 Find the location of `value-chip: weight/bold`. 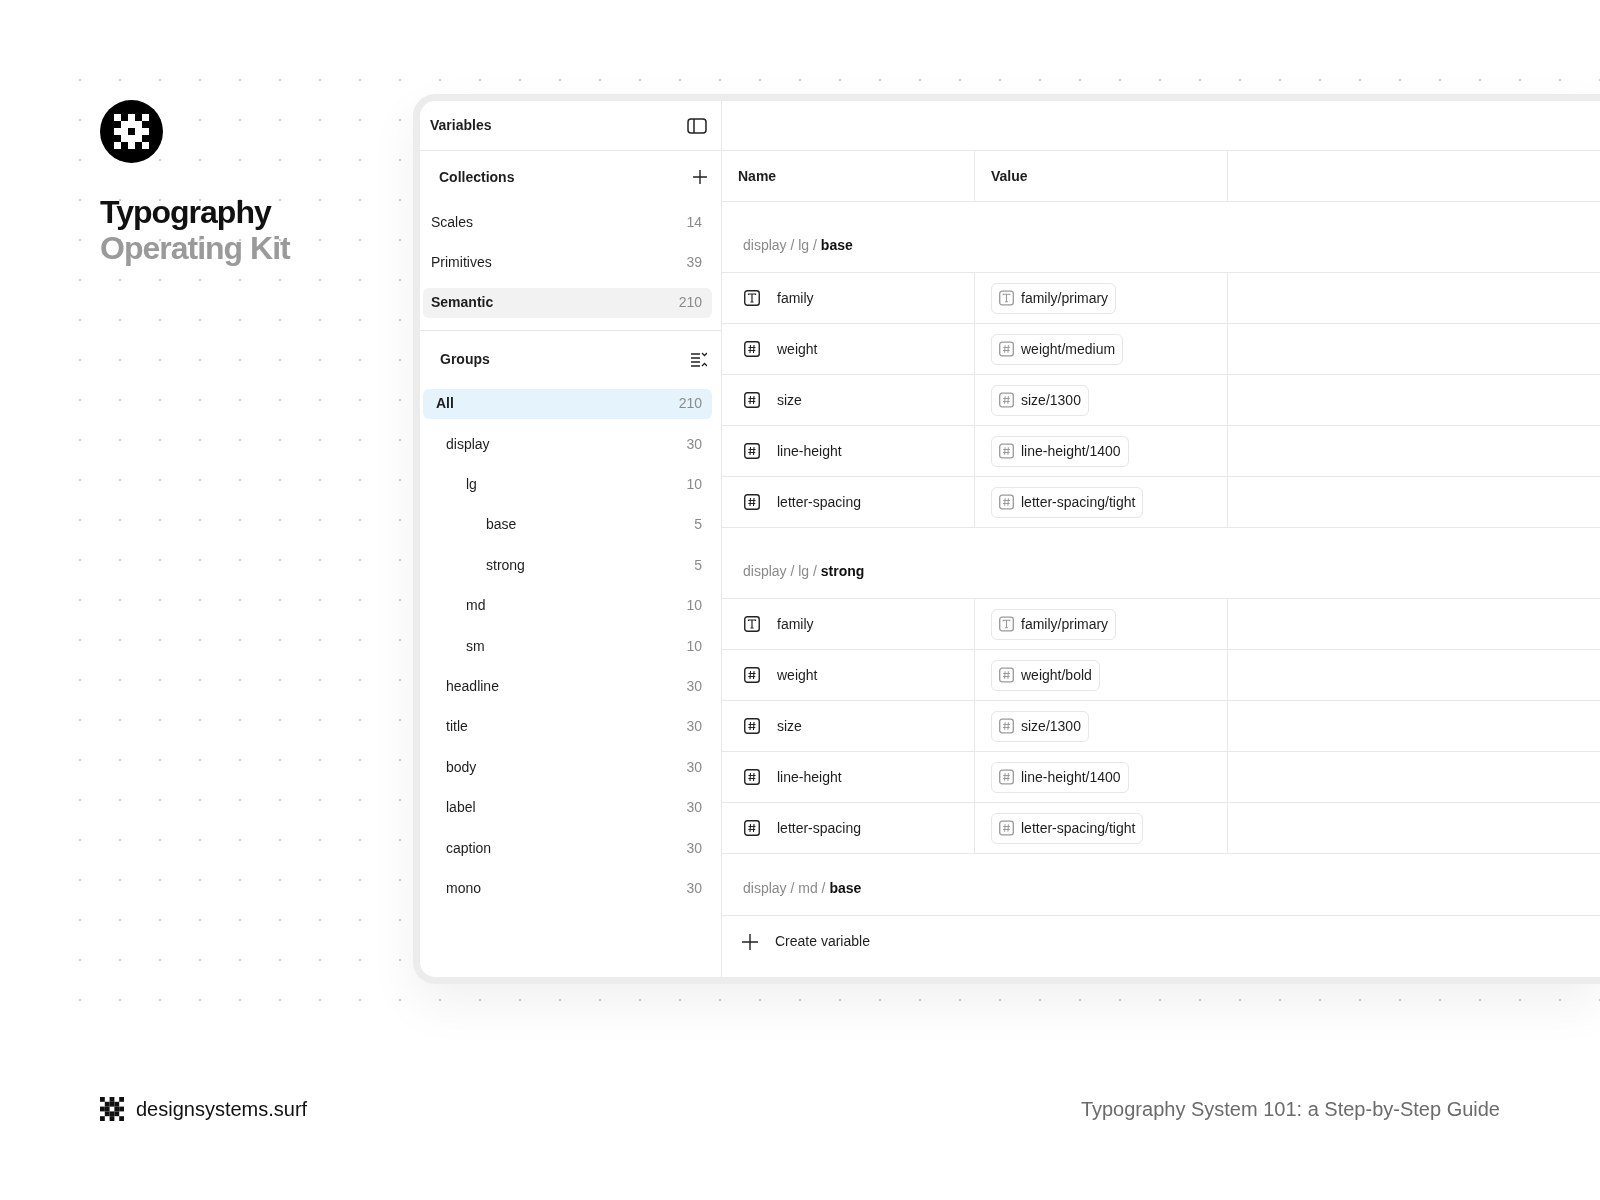

value-chip: weight/bold is located at coordinates (1045, 675).